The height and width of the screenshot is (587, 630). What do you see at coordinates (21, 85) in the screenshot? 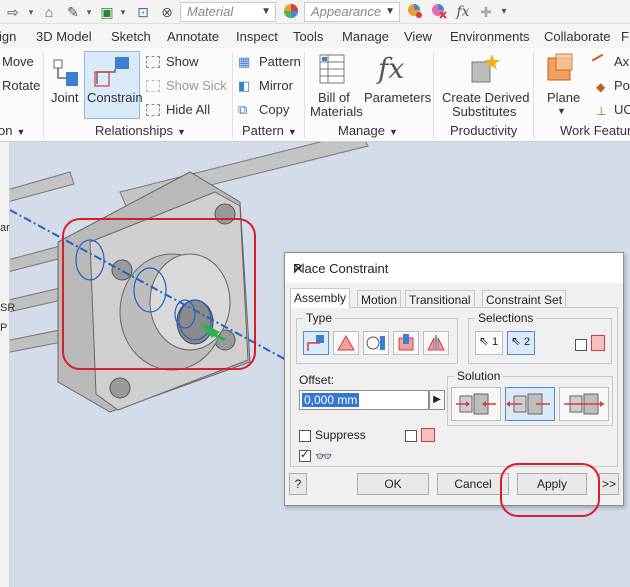
I see `rotate-button: Rotate` at bounding box center [21, 85].